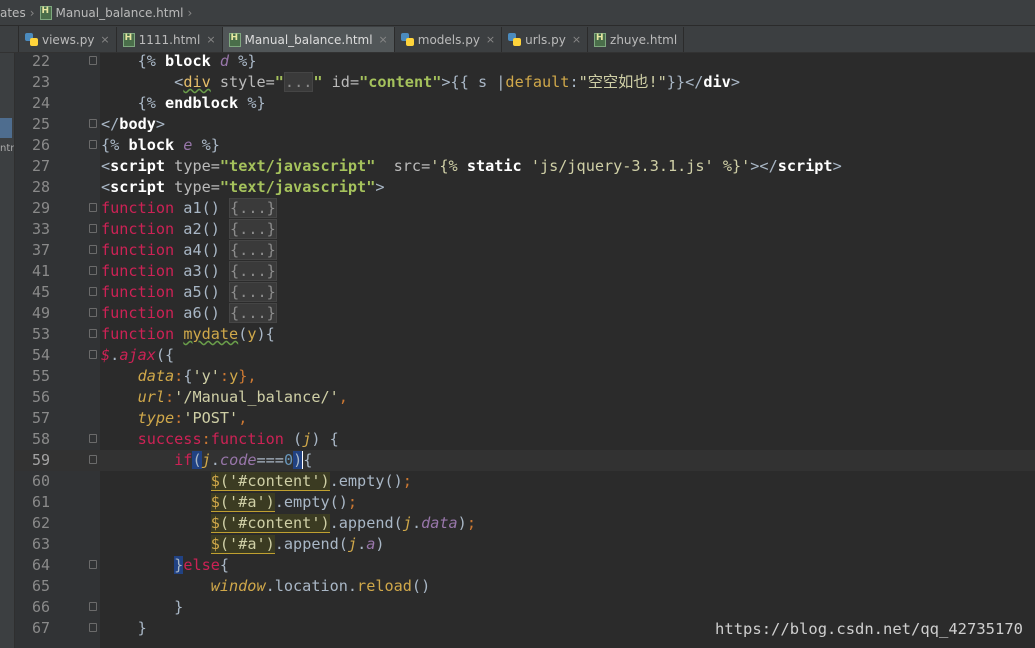  I want to click on tab-models-py: models.py ×, so click(449, 39).